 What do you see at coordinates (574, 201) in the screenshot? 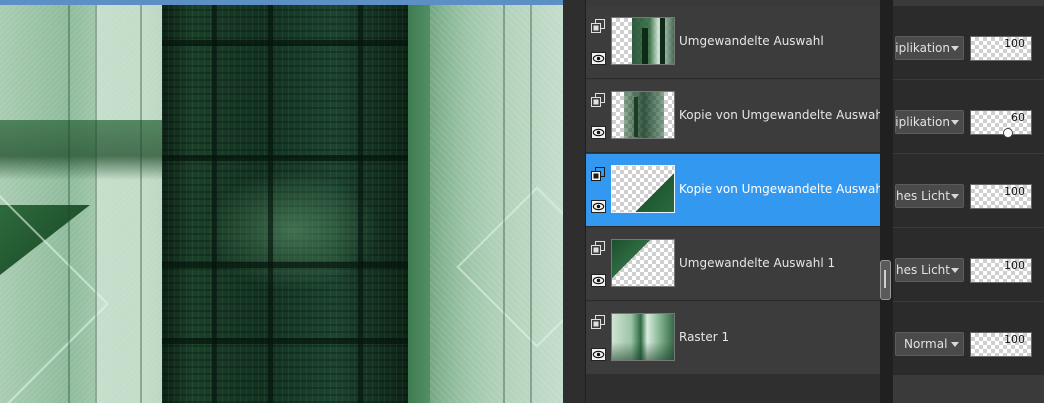
I see `panel-edge` at bounding box center [574, 201].